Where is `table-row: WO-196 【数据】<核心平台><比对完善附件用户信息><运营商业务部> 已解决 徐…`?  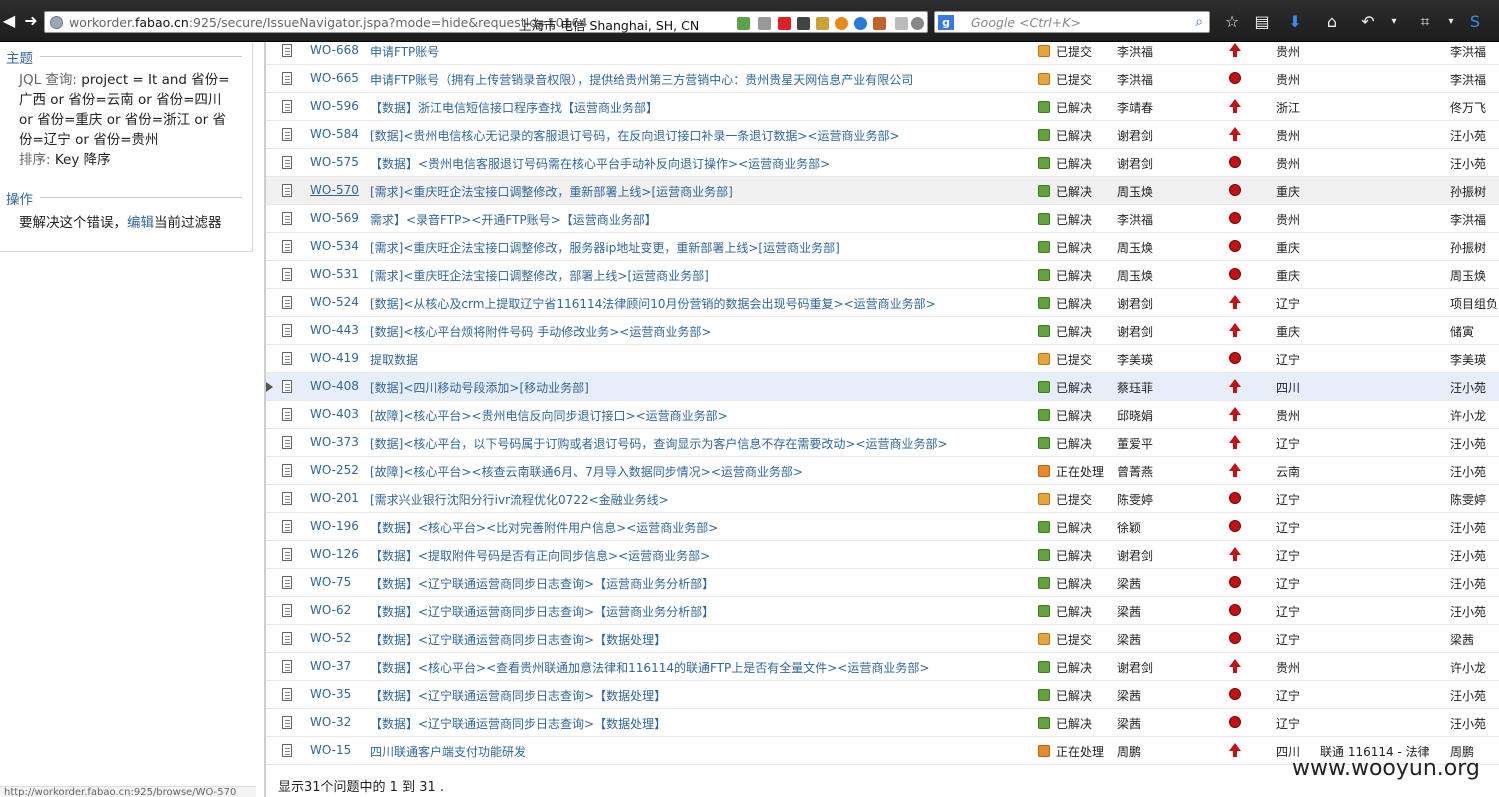 table-row: WO-196 【数据】<核心平台><比对完善附件用户信息><运营商业务部> 已解决 徐… is located at coordinates (882, 527).